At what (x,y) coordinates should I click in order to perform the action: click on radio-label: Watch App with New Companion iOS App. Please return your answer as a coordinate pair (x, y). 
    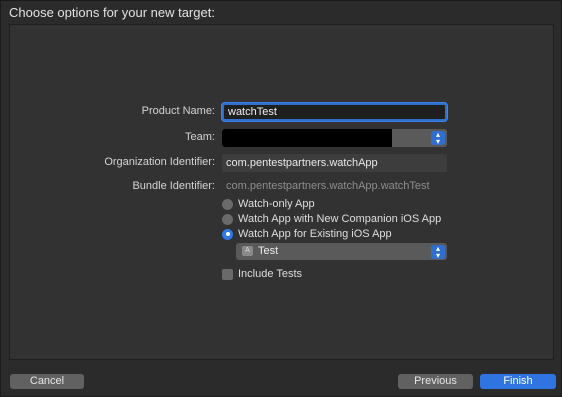
    Looking at the image, I should click on (340, 219).